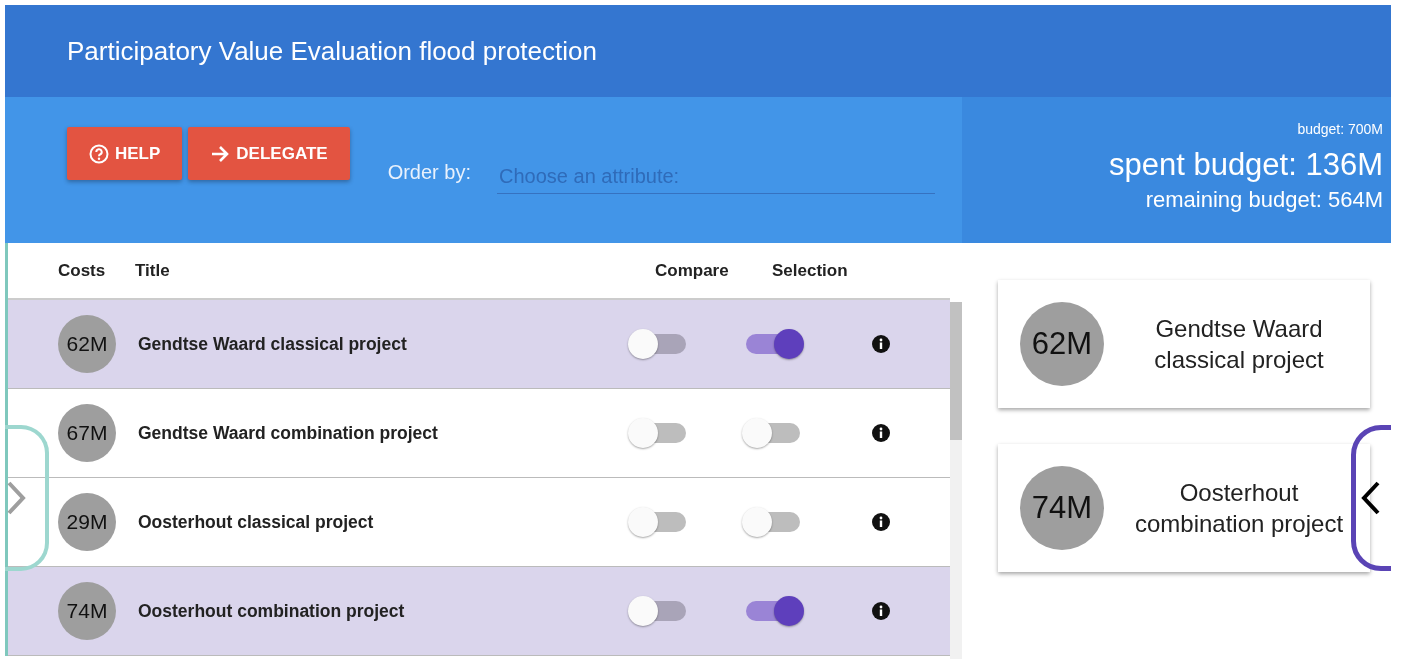  I want to click on cost-badge: 29M, so click(87, 522).